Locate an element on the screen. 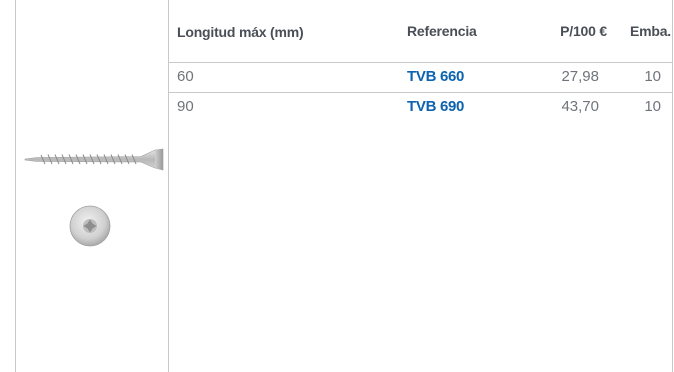 This screenshot has width=674, height=372. table-row: 60 TVB 660 27,98 10 is located at coordinates (421, 78).